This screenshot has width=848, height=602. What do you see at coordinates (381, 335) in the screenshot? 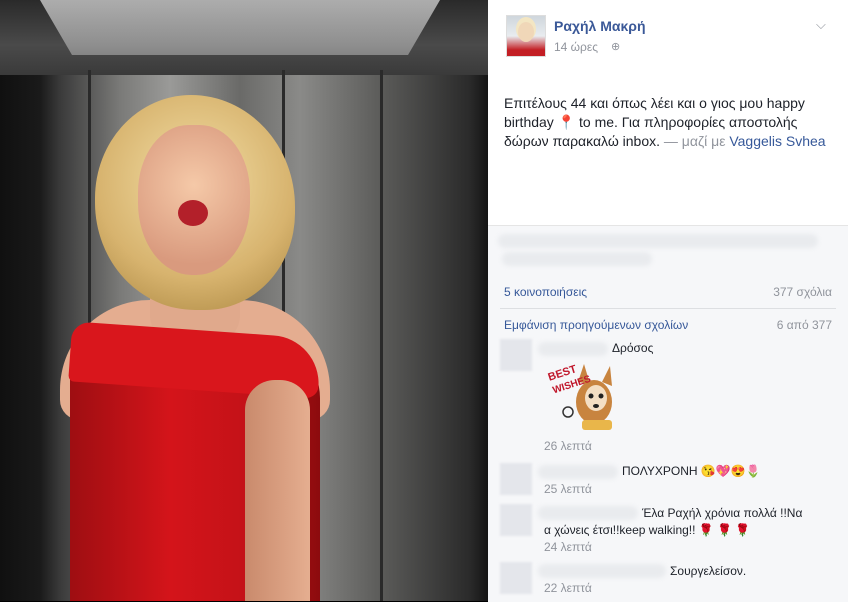
I see `elevator-seam` at bounding box center [381, 335].